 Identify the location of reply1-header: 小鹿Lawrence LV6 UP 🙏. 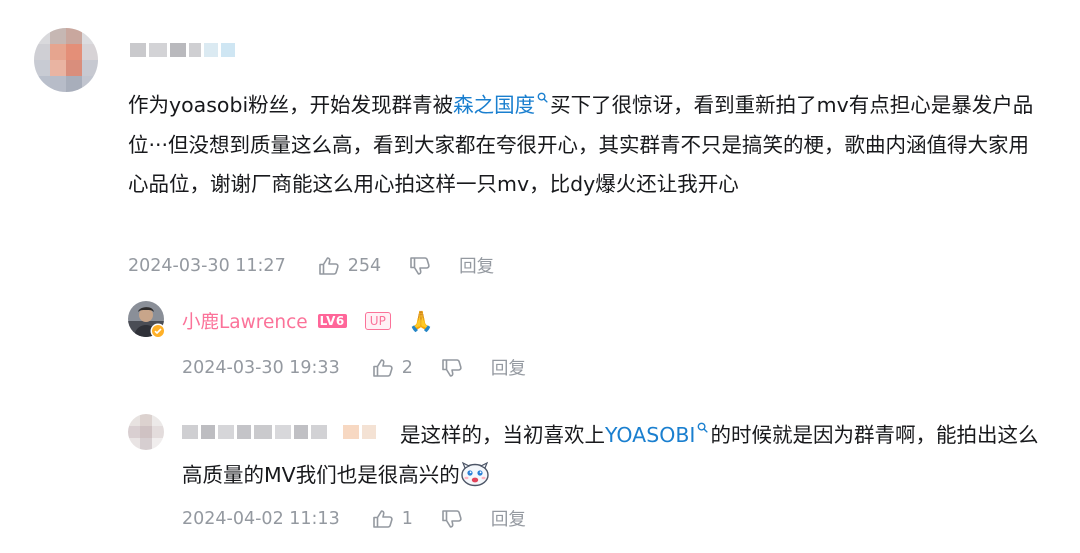
(308, 321).